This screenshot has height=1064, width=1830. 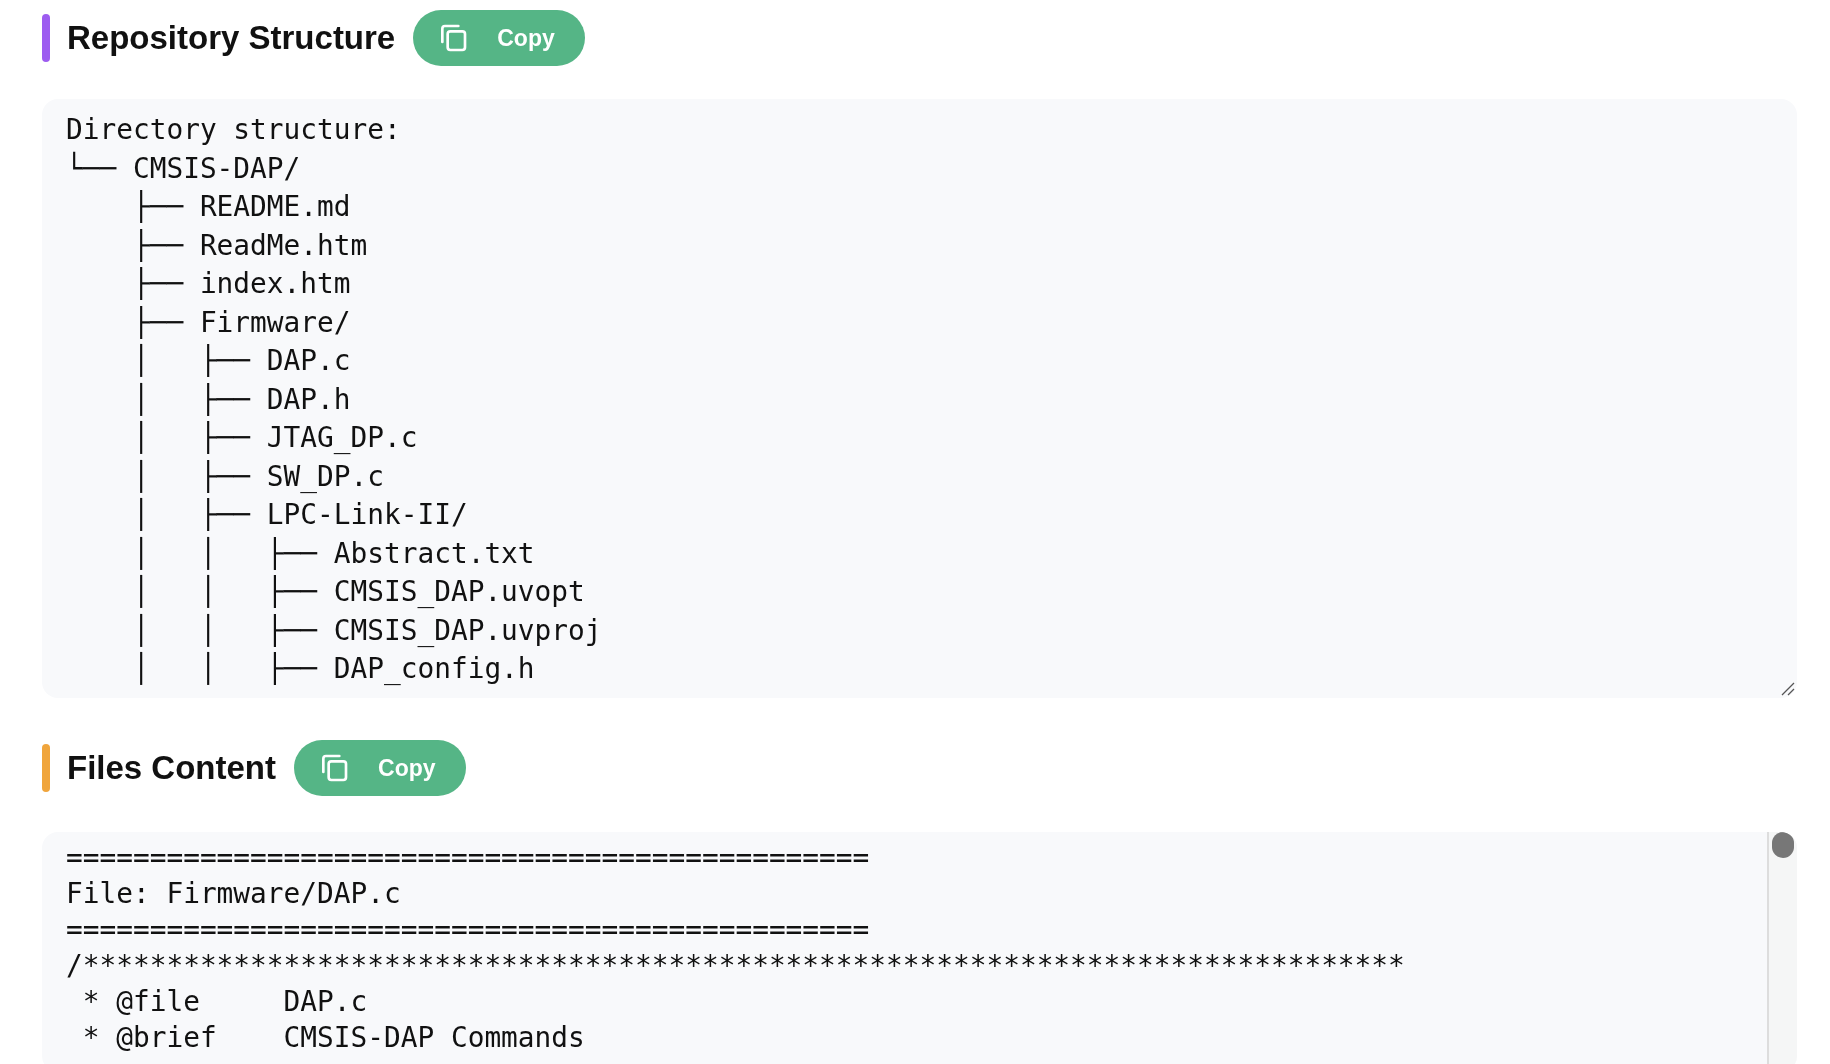 What do you see at coordinates (183, 168) in the screenshot?
I see `code-line: └── CMSIS-DAP/` at bounding box center [183, 168].